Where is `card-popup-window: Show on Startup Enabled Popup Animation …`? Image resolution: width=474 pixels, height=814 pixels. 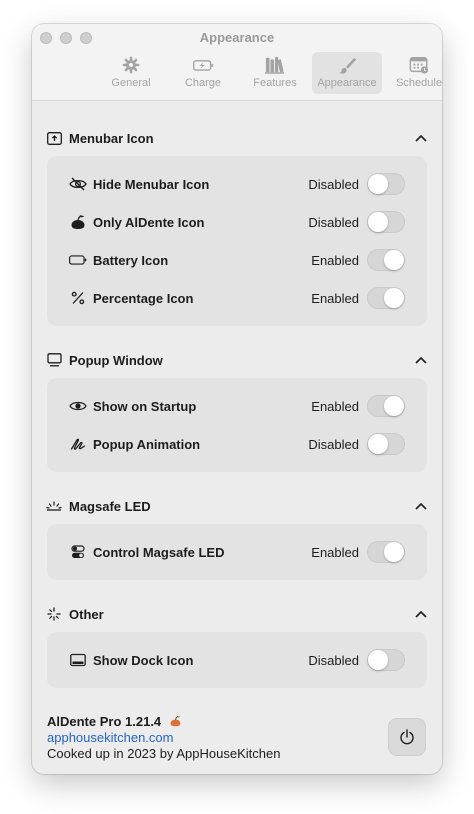 card-popup-window: Show on Startup Enabled Popup Animation … is located at coordinates (237, 425).